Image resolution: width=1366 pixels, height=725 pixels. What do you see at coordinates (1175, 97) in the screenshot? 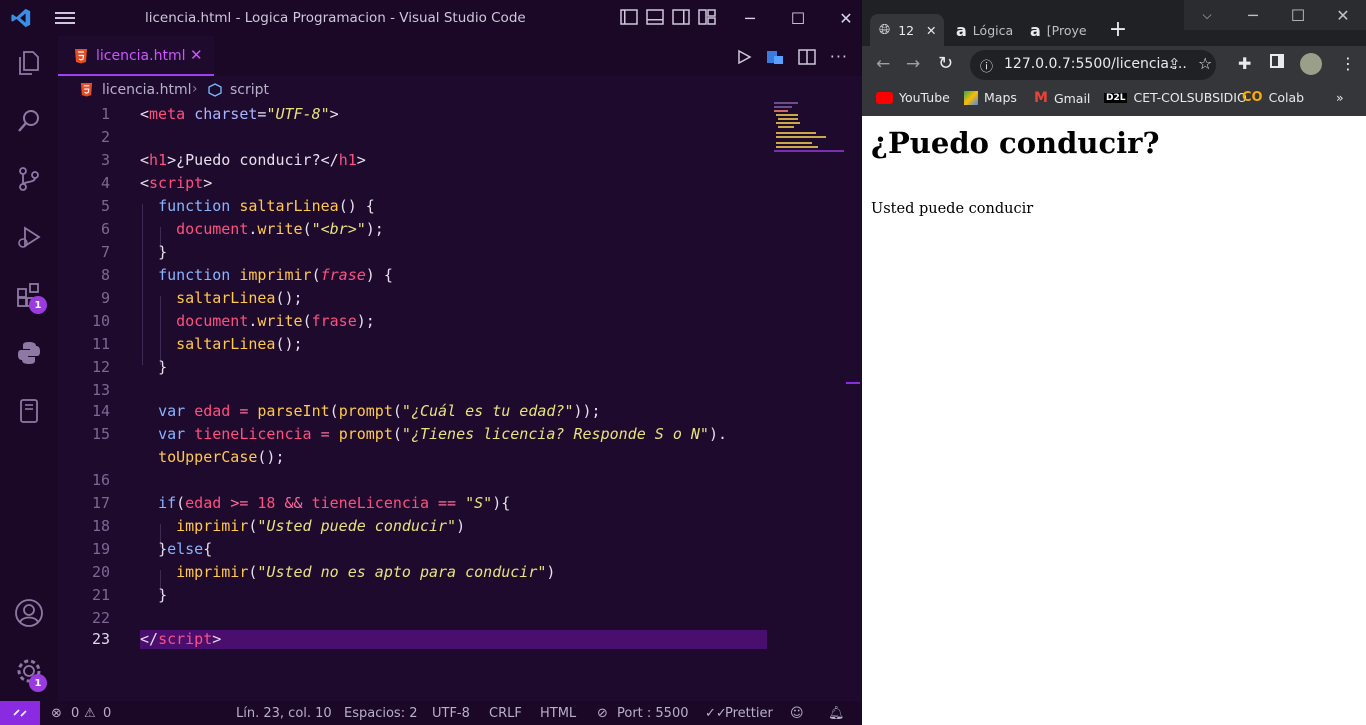
I see `bookmark-cet: D2L CET-COLSUBSIDIO` at bounding box center [1175, 97].